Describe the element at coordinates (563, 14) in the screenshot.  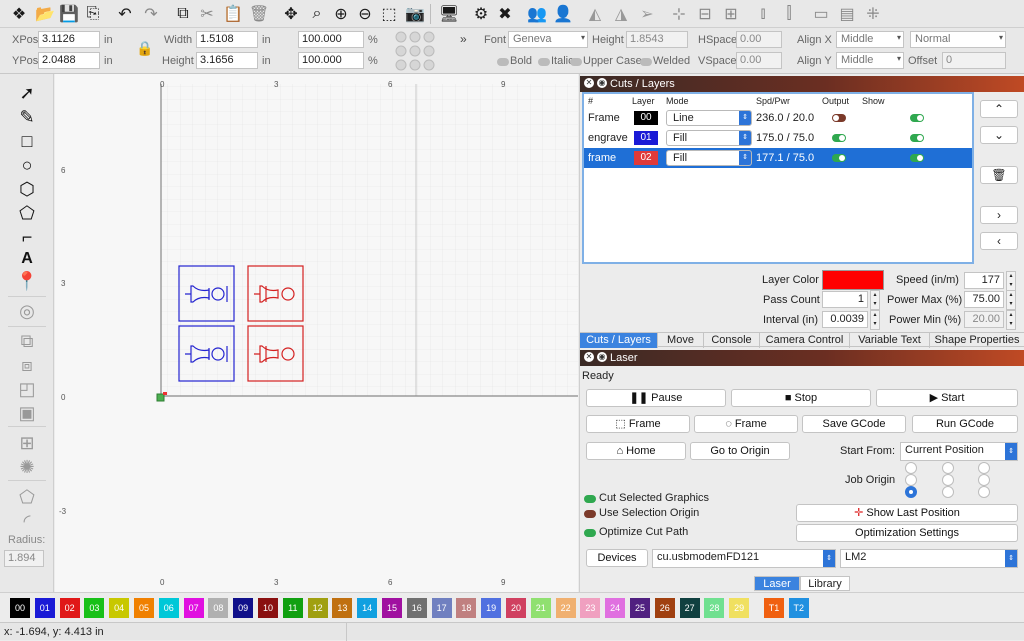
I see `user-icon: 👤` at that location.